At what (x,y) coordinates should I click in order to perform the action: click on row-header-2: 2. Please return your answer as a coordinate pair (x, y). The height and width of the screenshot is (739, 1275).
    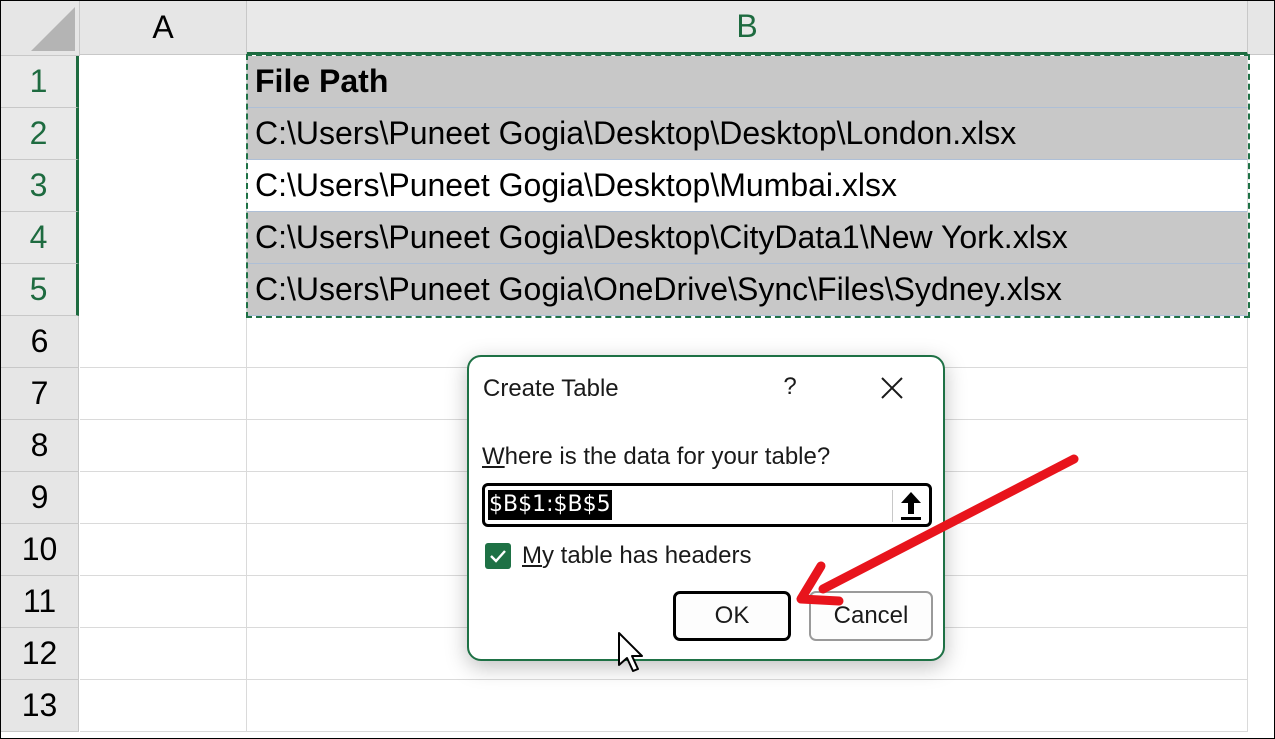
    Looking at the image, I should click on (40, 134).